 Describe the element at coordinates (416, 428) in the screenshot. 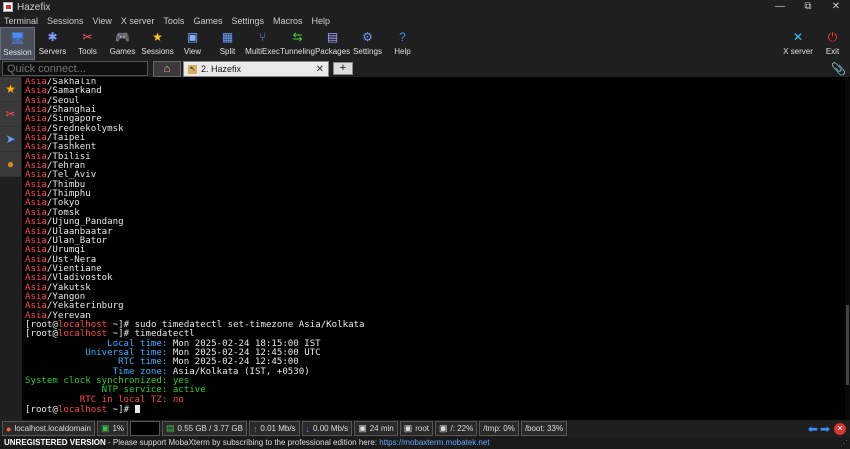

I see `status-user: ▣ root` at that location.